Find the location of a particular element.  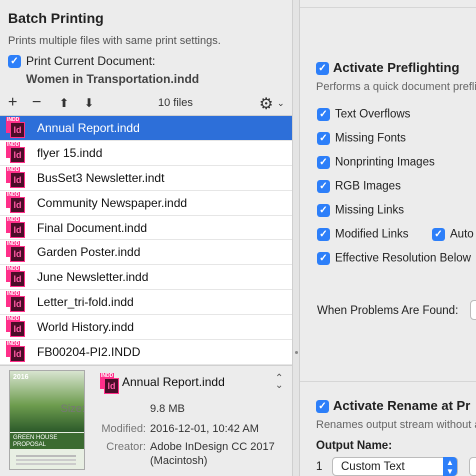

output-name-value: Custom Text is located at coordinates (373, 467).